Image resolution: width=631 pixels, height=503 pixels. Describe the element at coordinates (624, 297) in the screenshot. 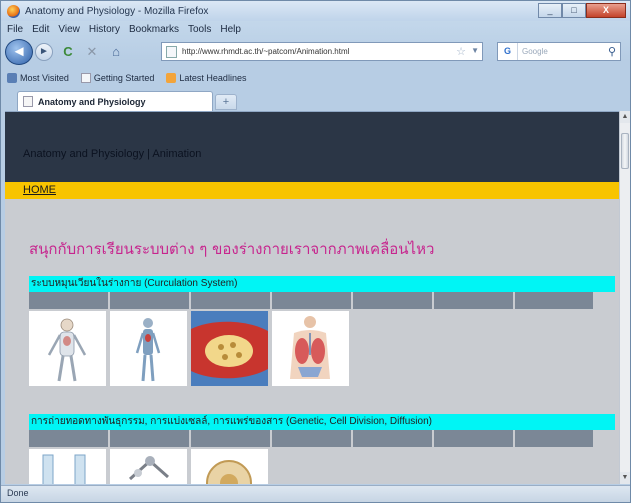

I see `vertical-scrollbar: ▲ ▼` at that location.